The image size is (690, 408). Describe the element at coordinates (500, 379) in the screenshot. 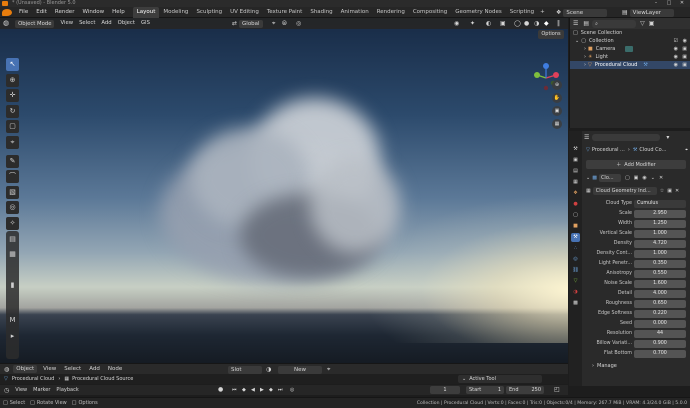

I see `active-tool-panel: ⌄ Active Tool` at that location.